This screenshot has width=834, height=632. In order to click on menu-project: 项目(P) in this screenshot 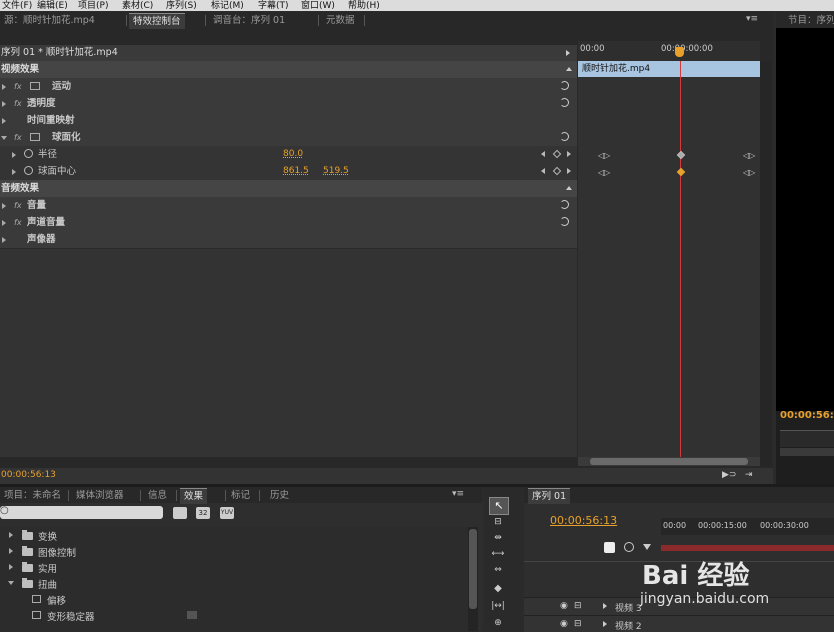, I will do `click(93, 5)`.